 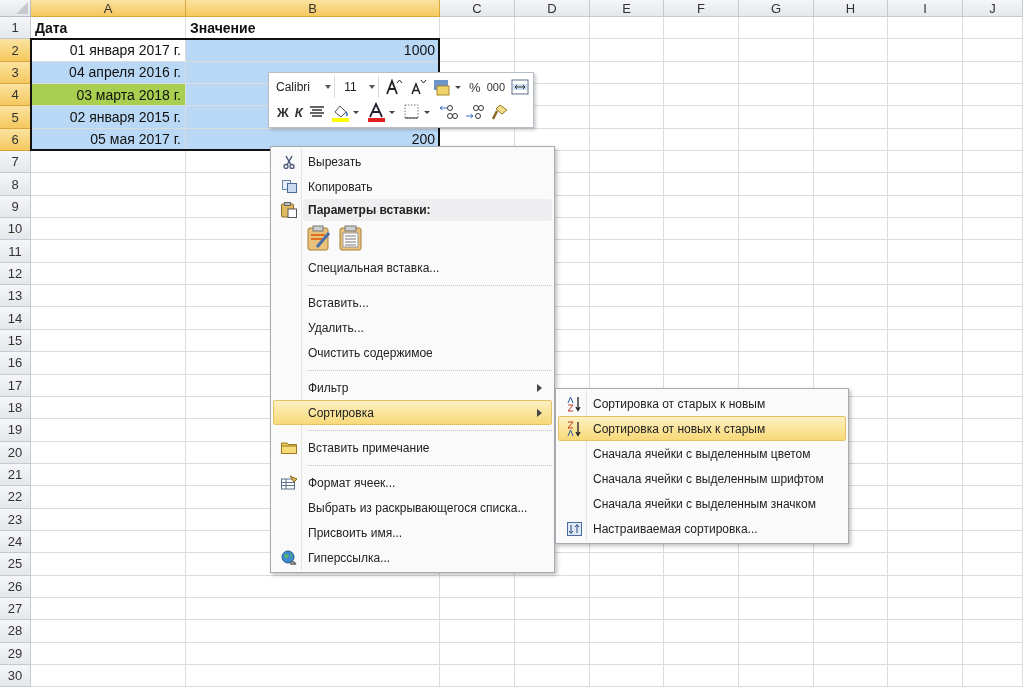 What do you see at coordinates (925, 8) in the screenshot?
I see `column-header: I` at bounding box center [925, 8].